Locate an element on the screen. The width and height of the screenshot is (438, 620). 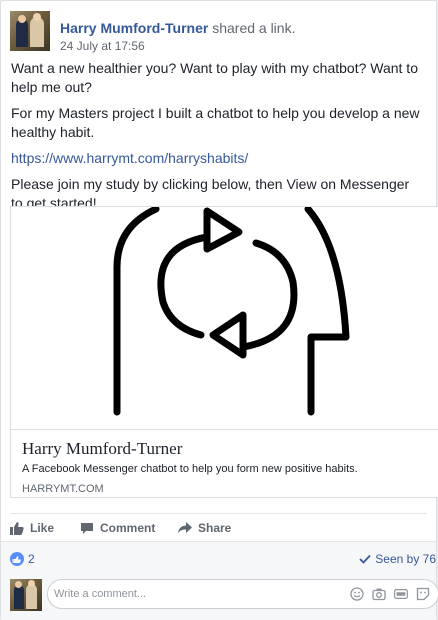
comment-button: Comment is located at coordinates (117, 528).